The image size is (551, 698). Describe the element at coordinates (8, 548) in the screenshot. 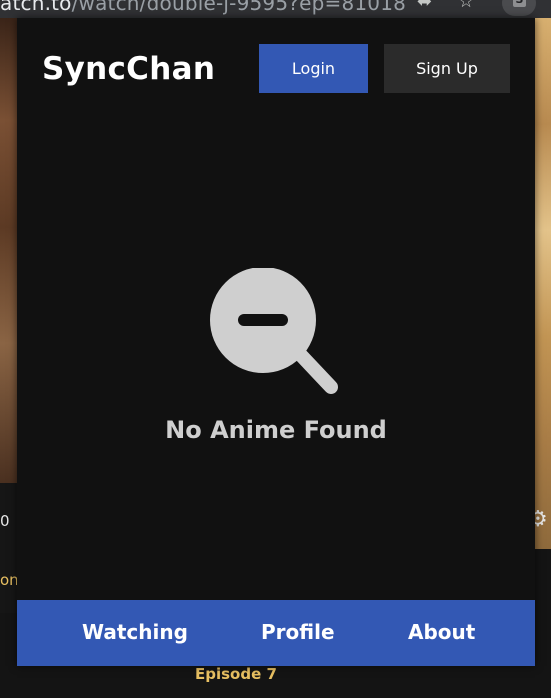

I see `background-page-left-panel` at that location.